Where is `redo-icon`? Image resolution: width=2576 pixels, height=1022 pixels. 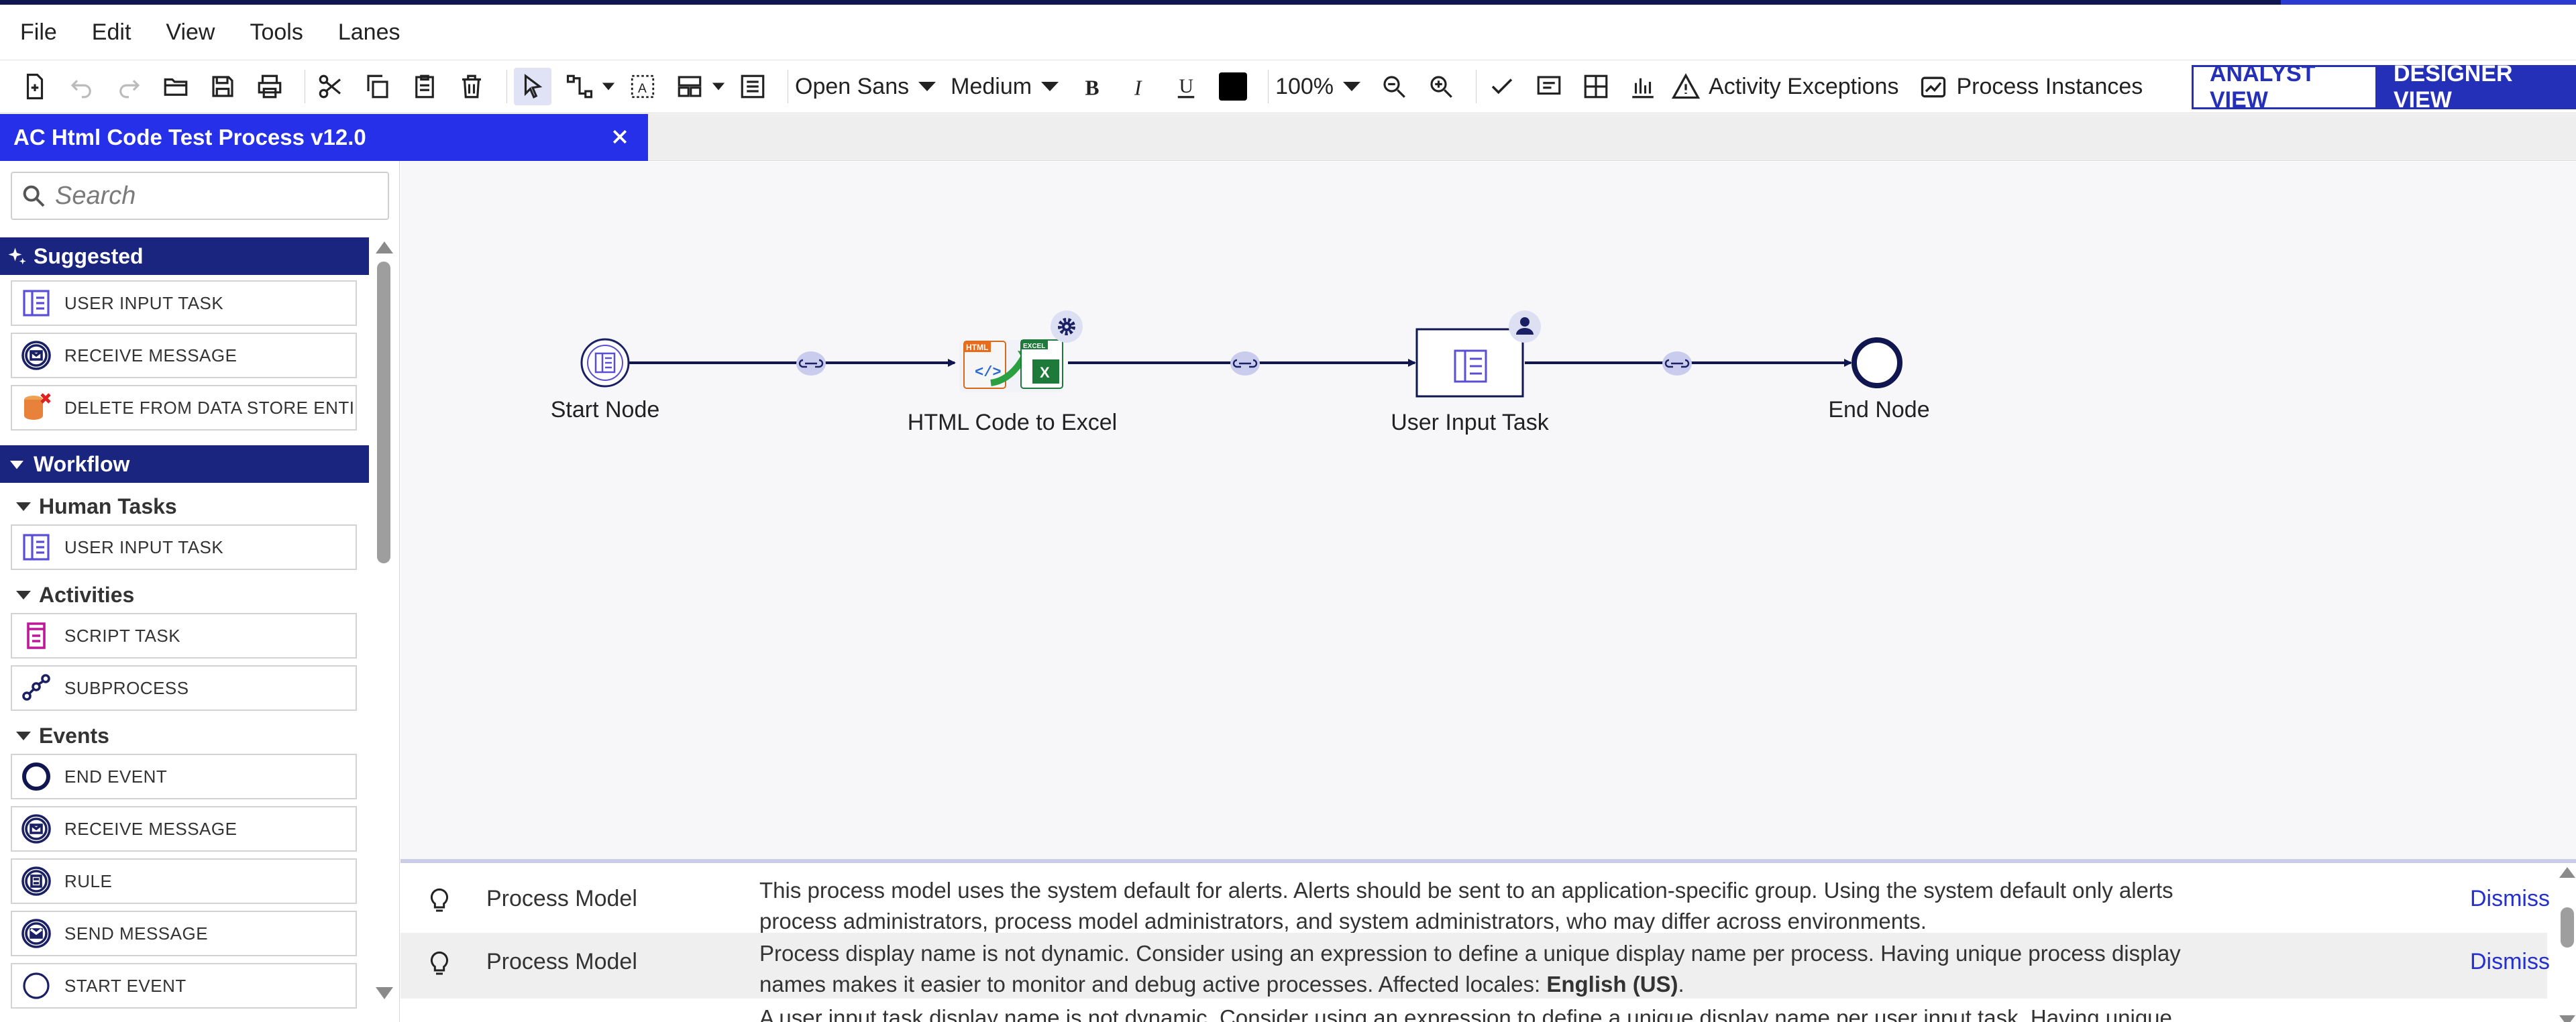 redo-icon is located at coordinates (129, 86).